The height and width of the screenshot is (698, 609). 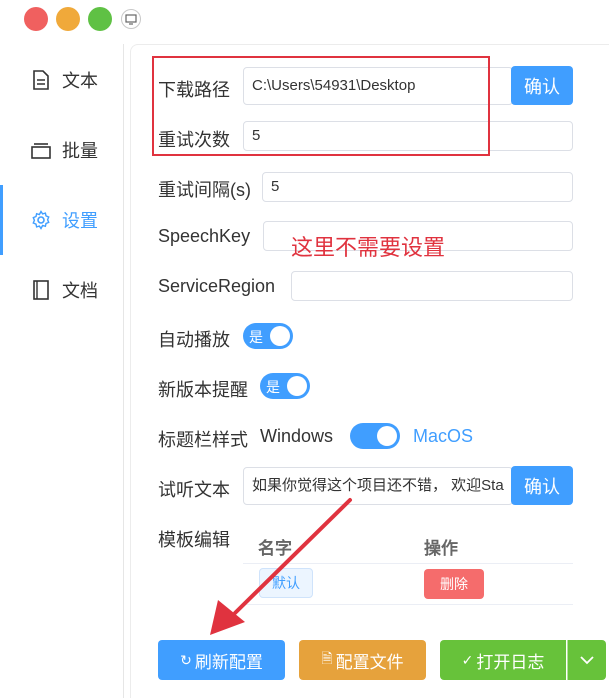 I want to click on template-delete-button: 删除, so click(x=454, y=584).